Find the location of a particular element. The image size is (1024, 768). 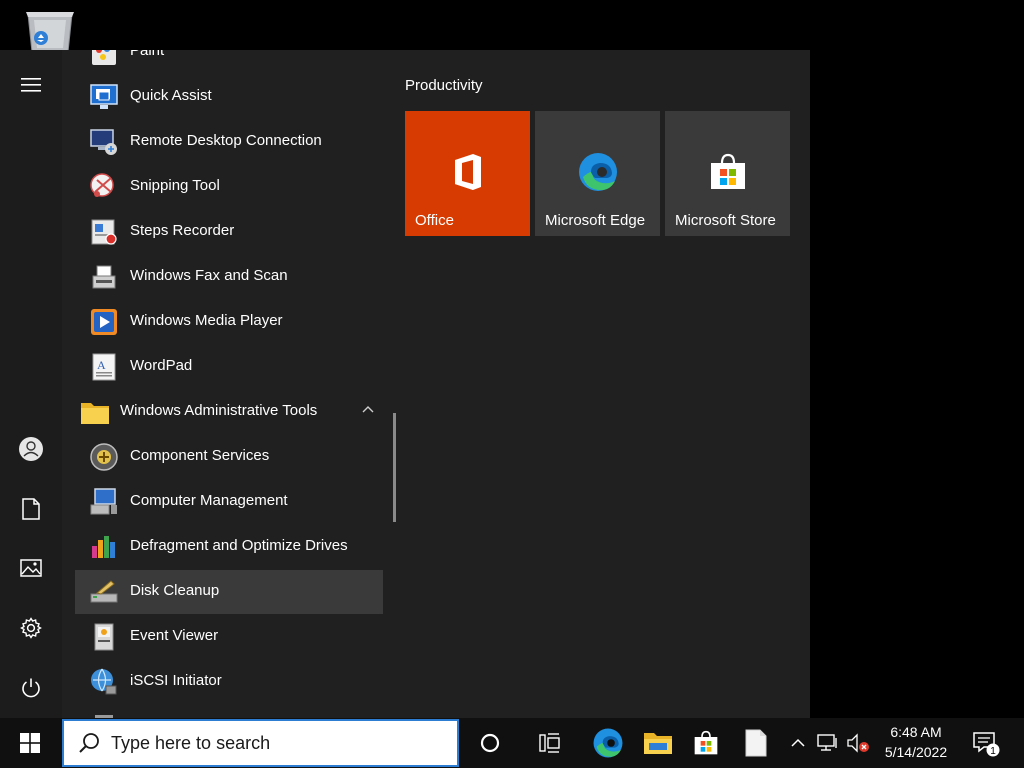

svg-text: A is located at coordinates (101, 365).